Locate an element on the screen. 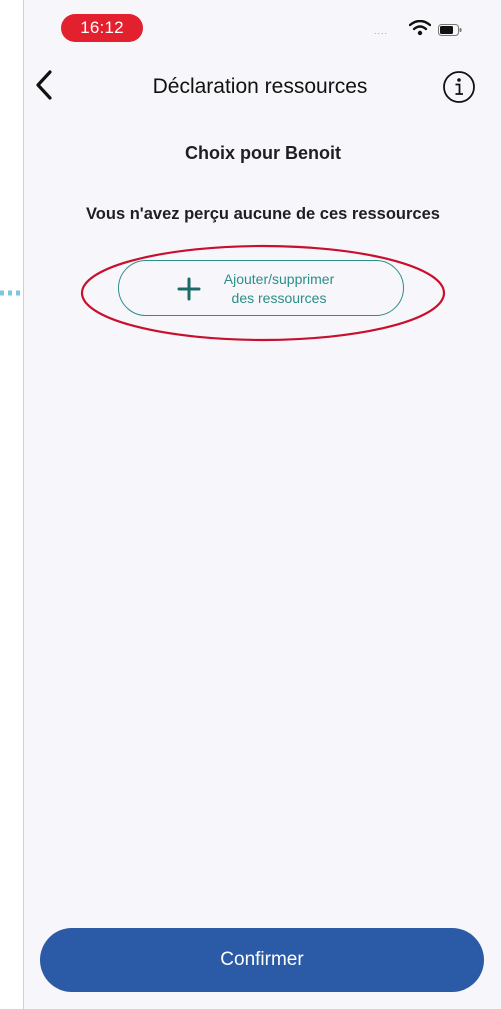 This screenshot has height=1009, width=501. add-button-label: Ajouter/supprimer des ressources is located at coordinates (279, 289).